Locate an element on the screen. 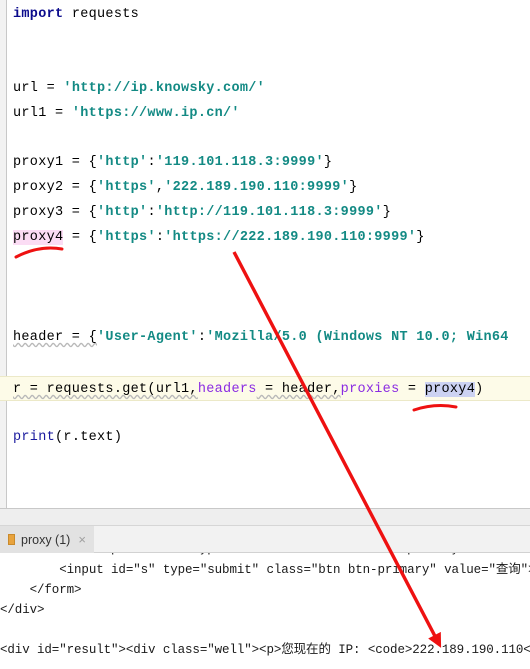  tab-proxy: proxy (1) × is located at coordinates (47, 539).